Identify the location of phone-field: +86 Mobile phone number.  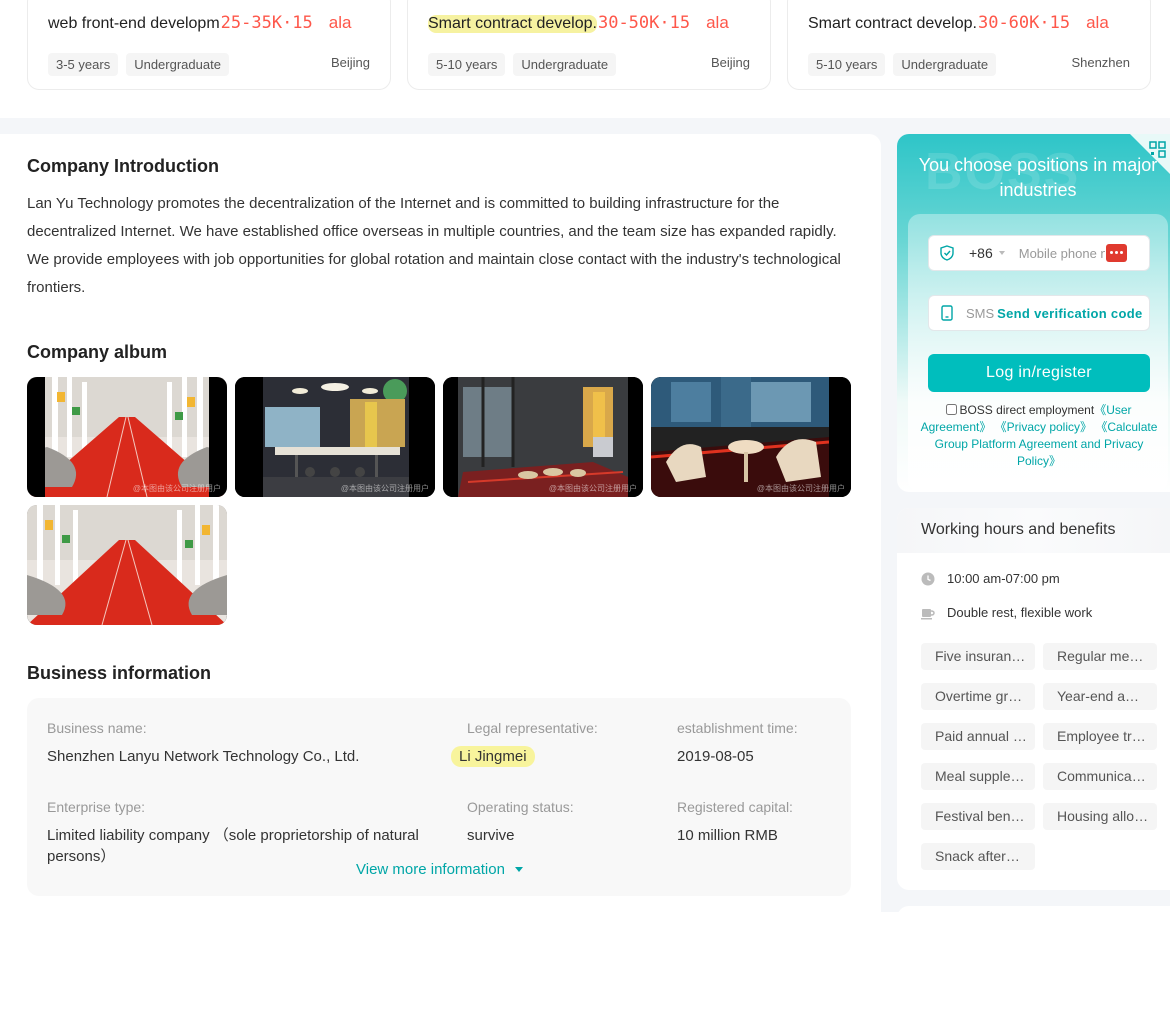
(1039, 253).